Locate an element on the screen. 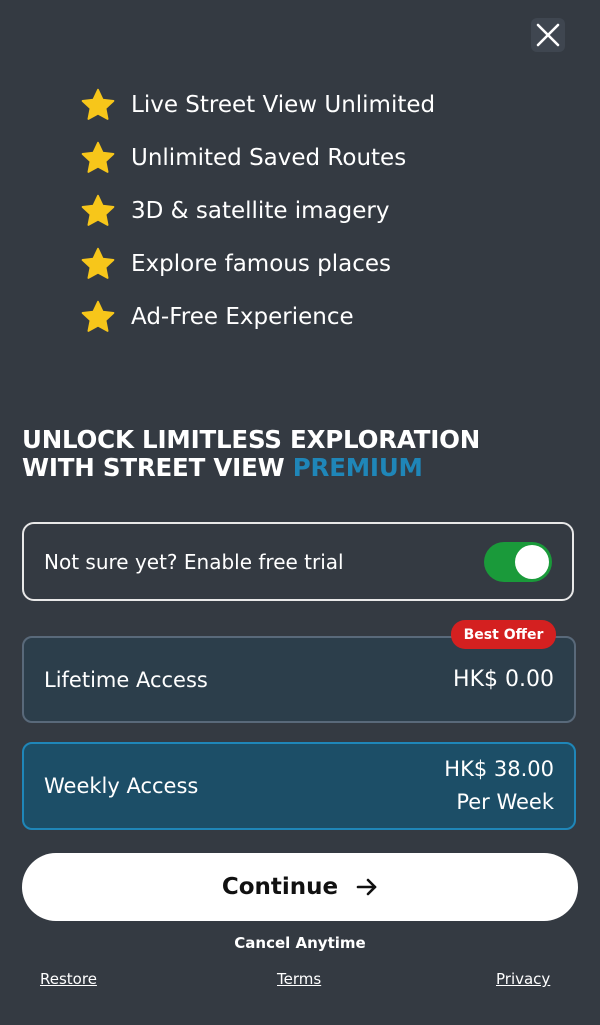 This screenshot has height=1025, width=600. terms-link: Terms is located at coordinates (299, 979).